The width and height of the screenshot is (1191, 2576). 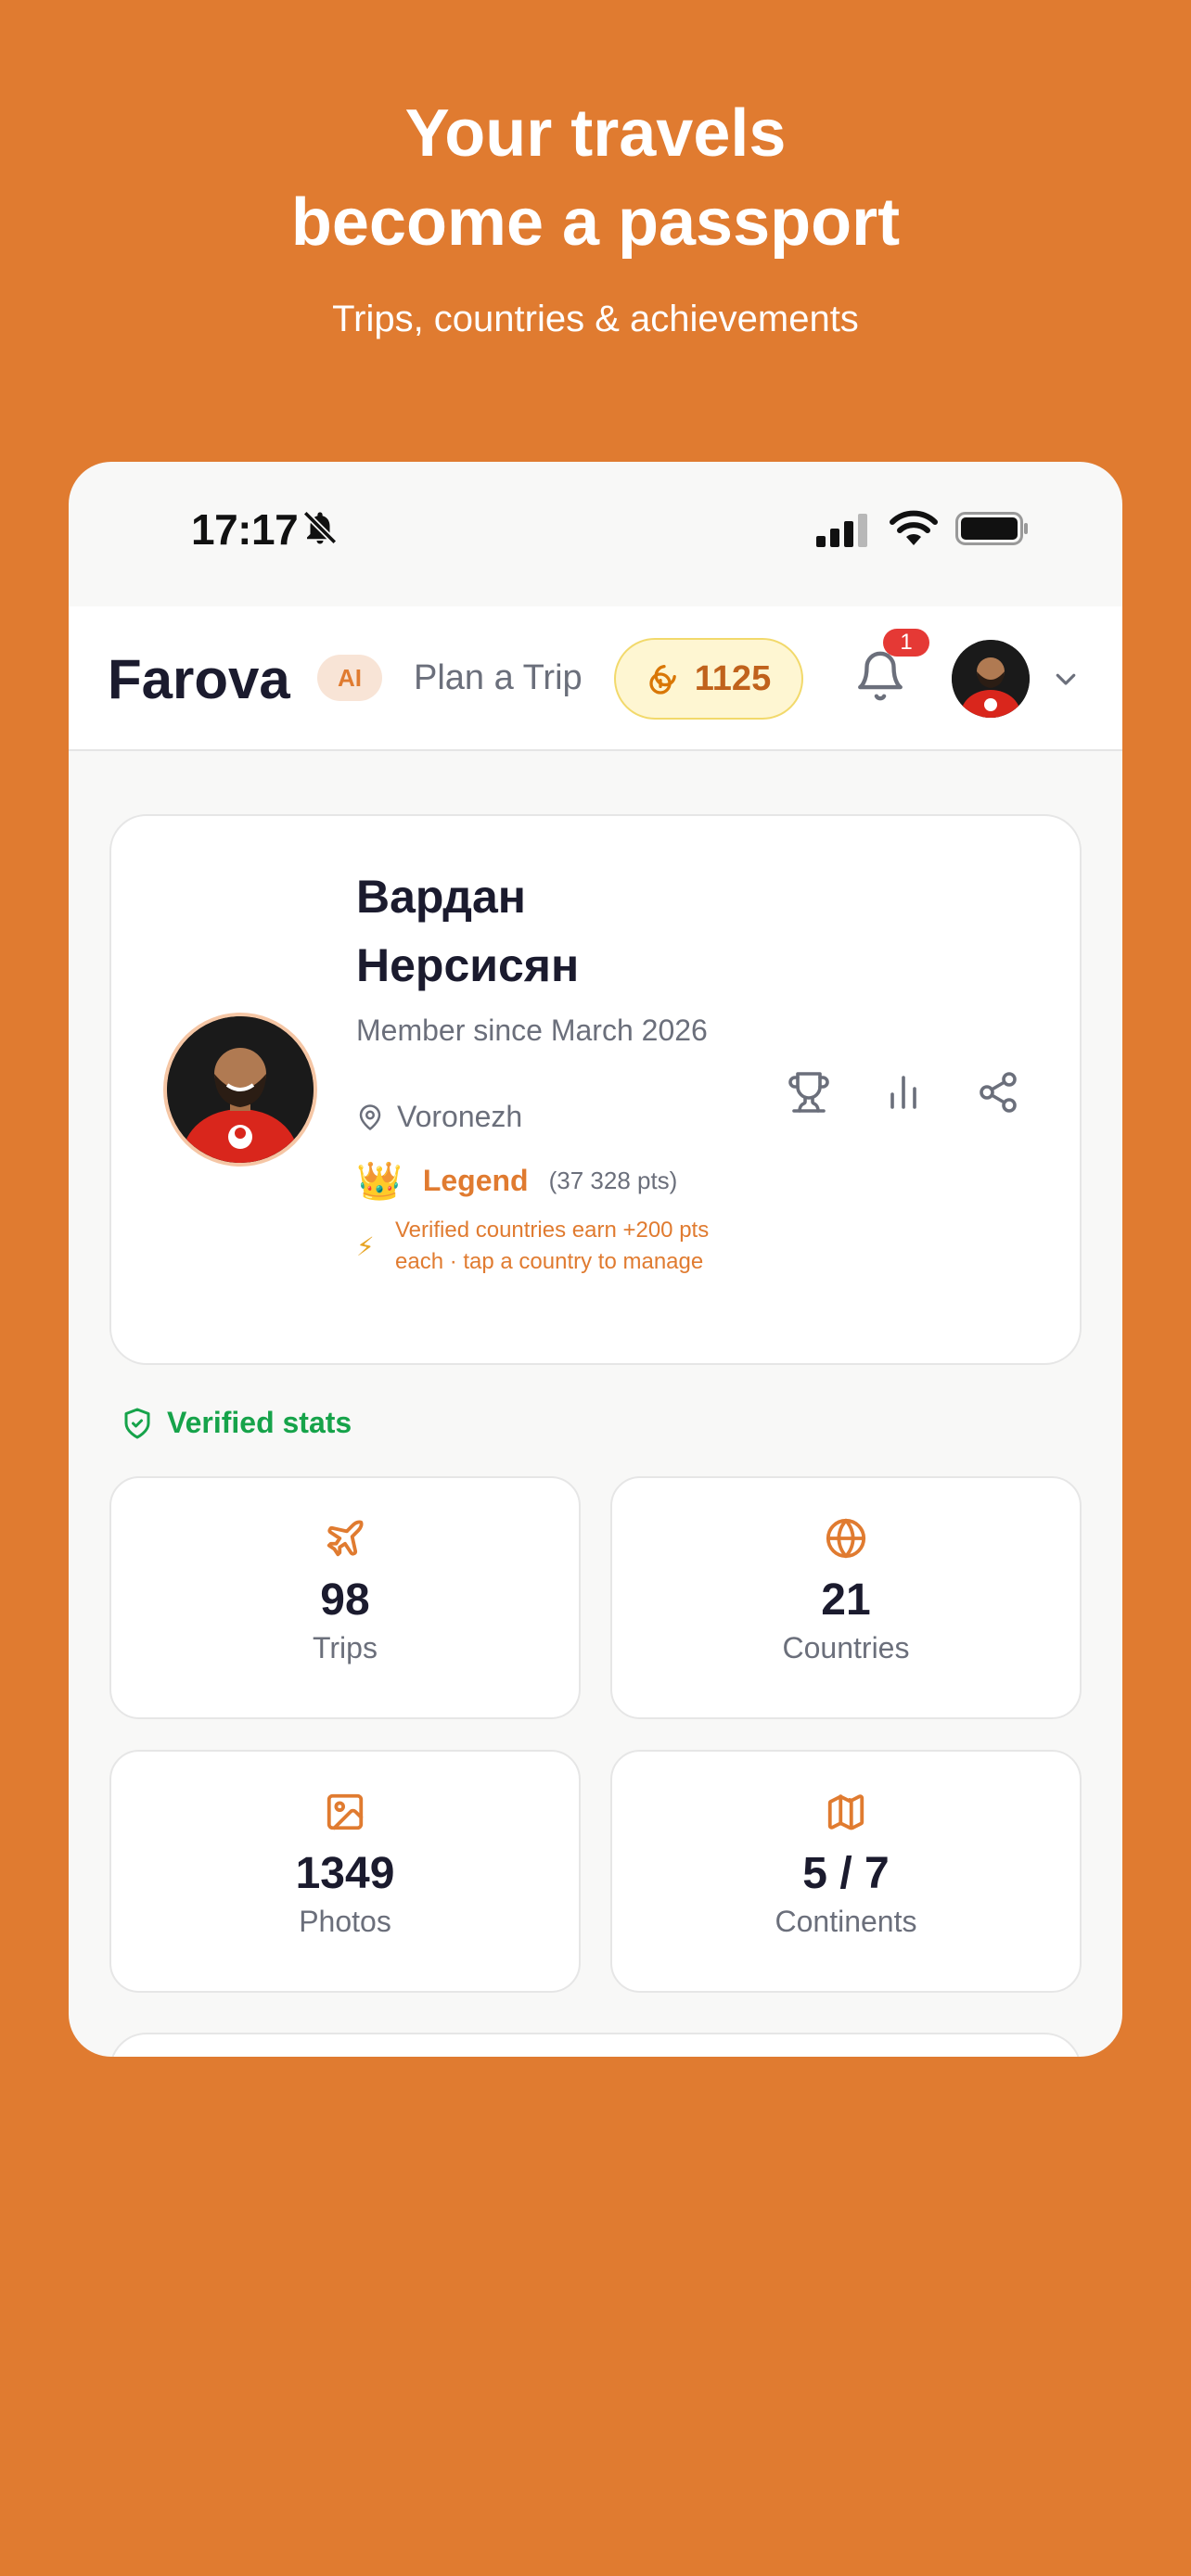 What do you see at coordinates (992, 528) in the screenshot?
I see `battery-icon` at bounding box center [992, 528].